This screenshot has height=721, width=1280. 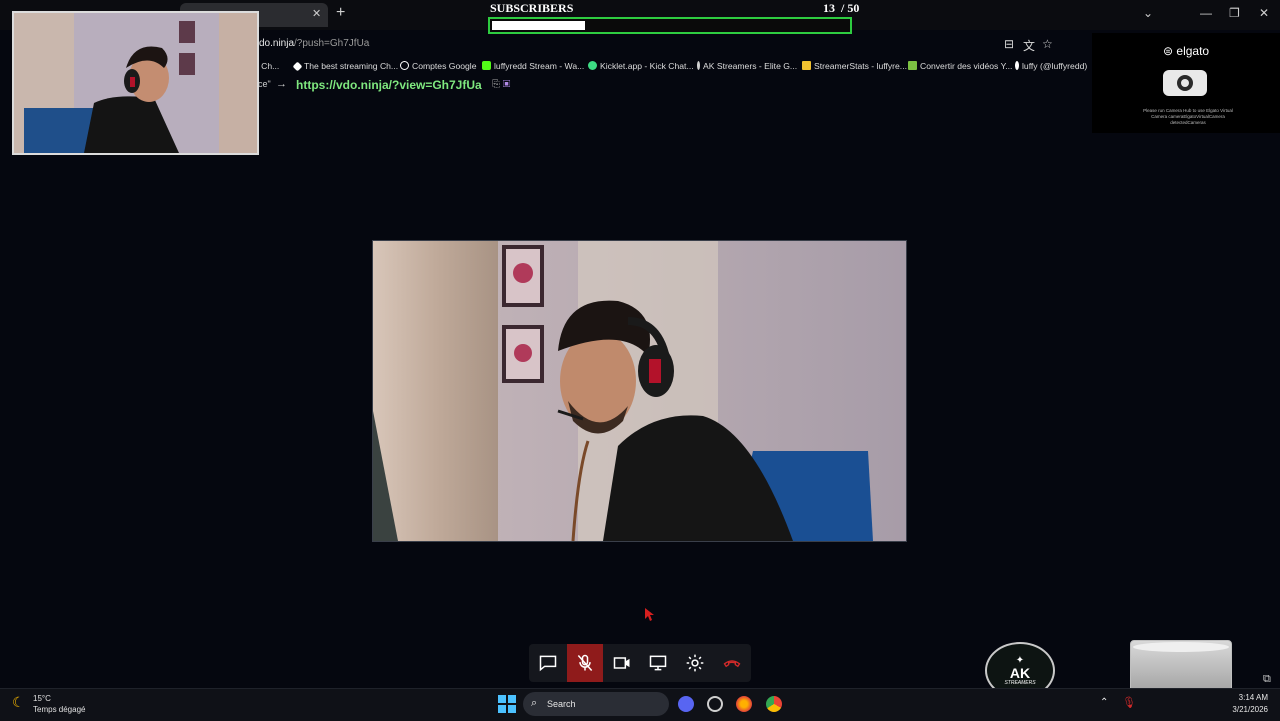 I want to click on windows-start-icon, so click(x=507, y=704).